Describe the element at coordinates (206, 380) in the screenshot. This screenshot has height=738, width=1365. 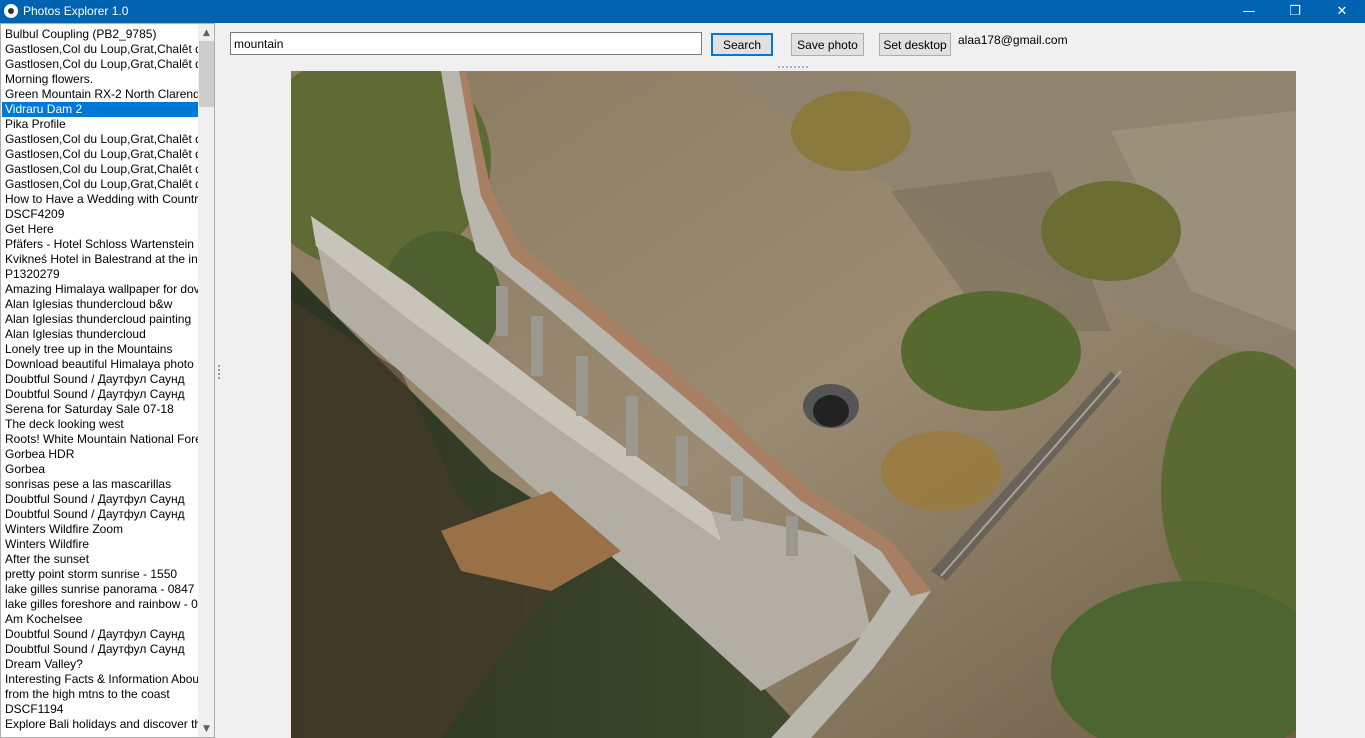
I see `list-scrollbar: ▲ ▼` at that location.